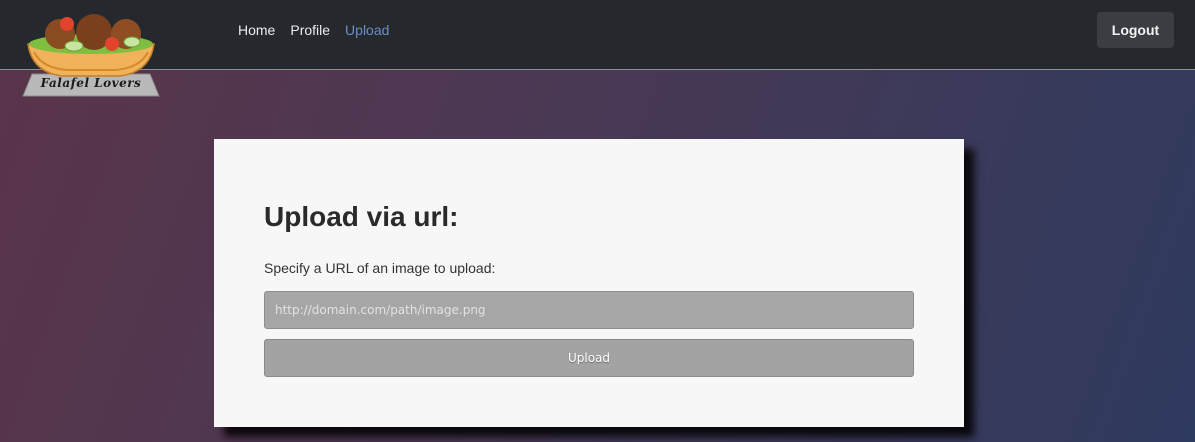 Image resolution: width=1195 pixels, height=442 pixels. I want to click on upload-description: Specify a URL of an image to upload:, so click(380, 268).